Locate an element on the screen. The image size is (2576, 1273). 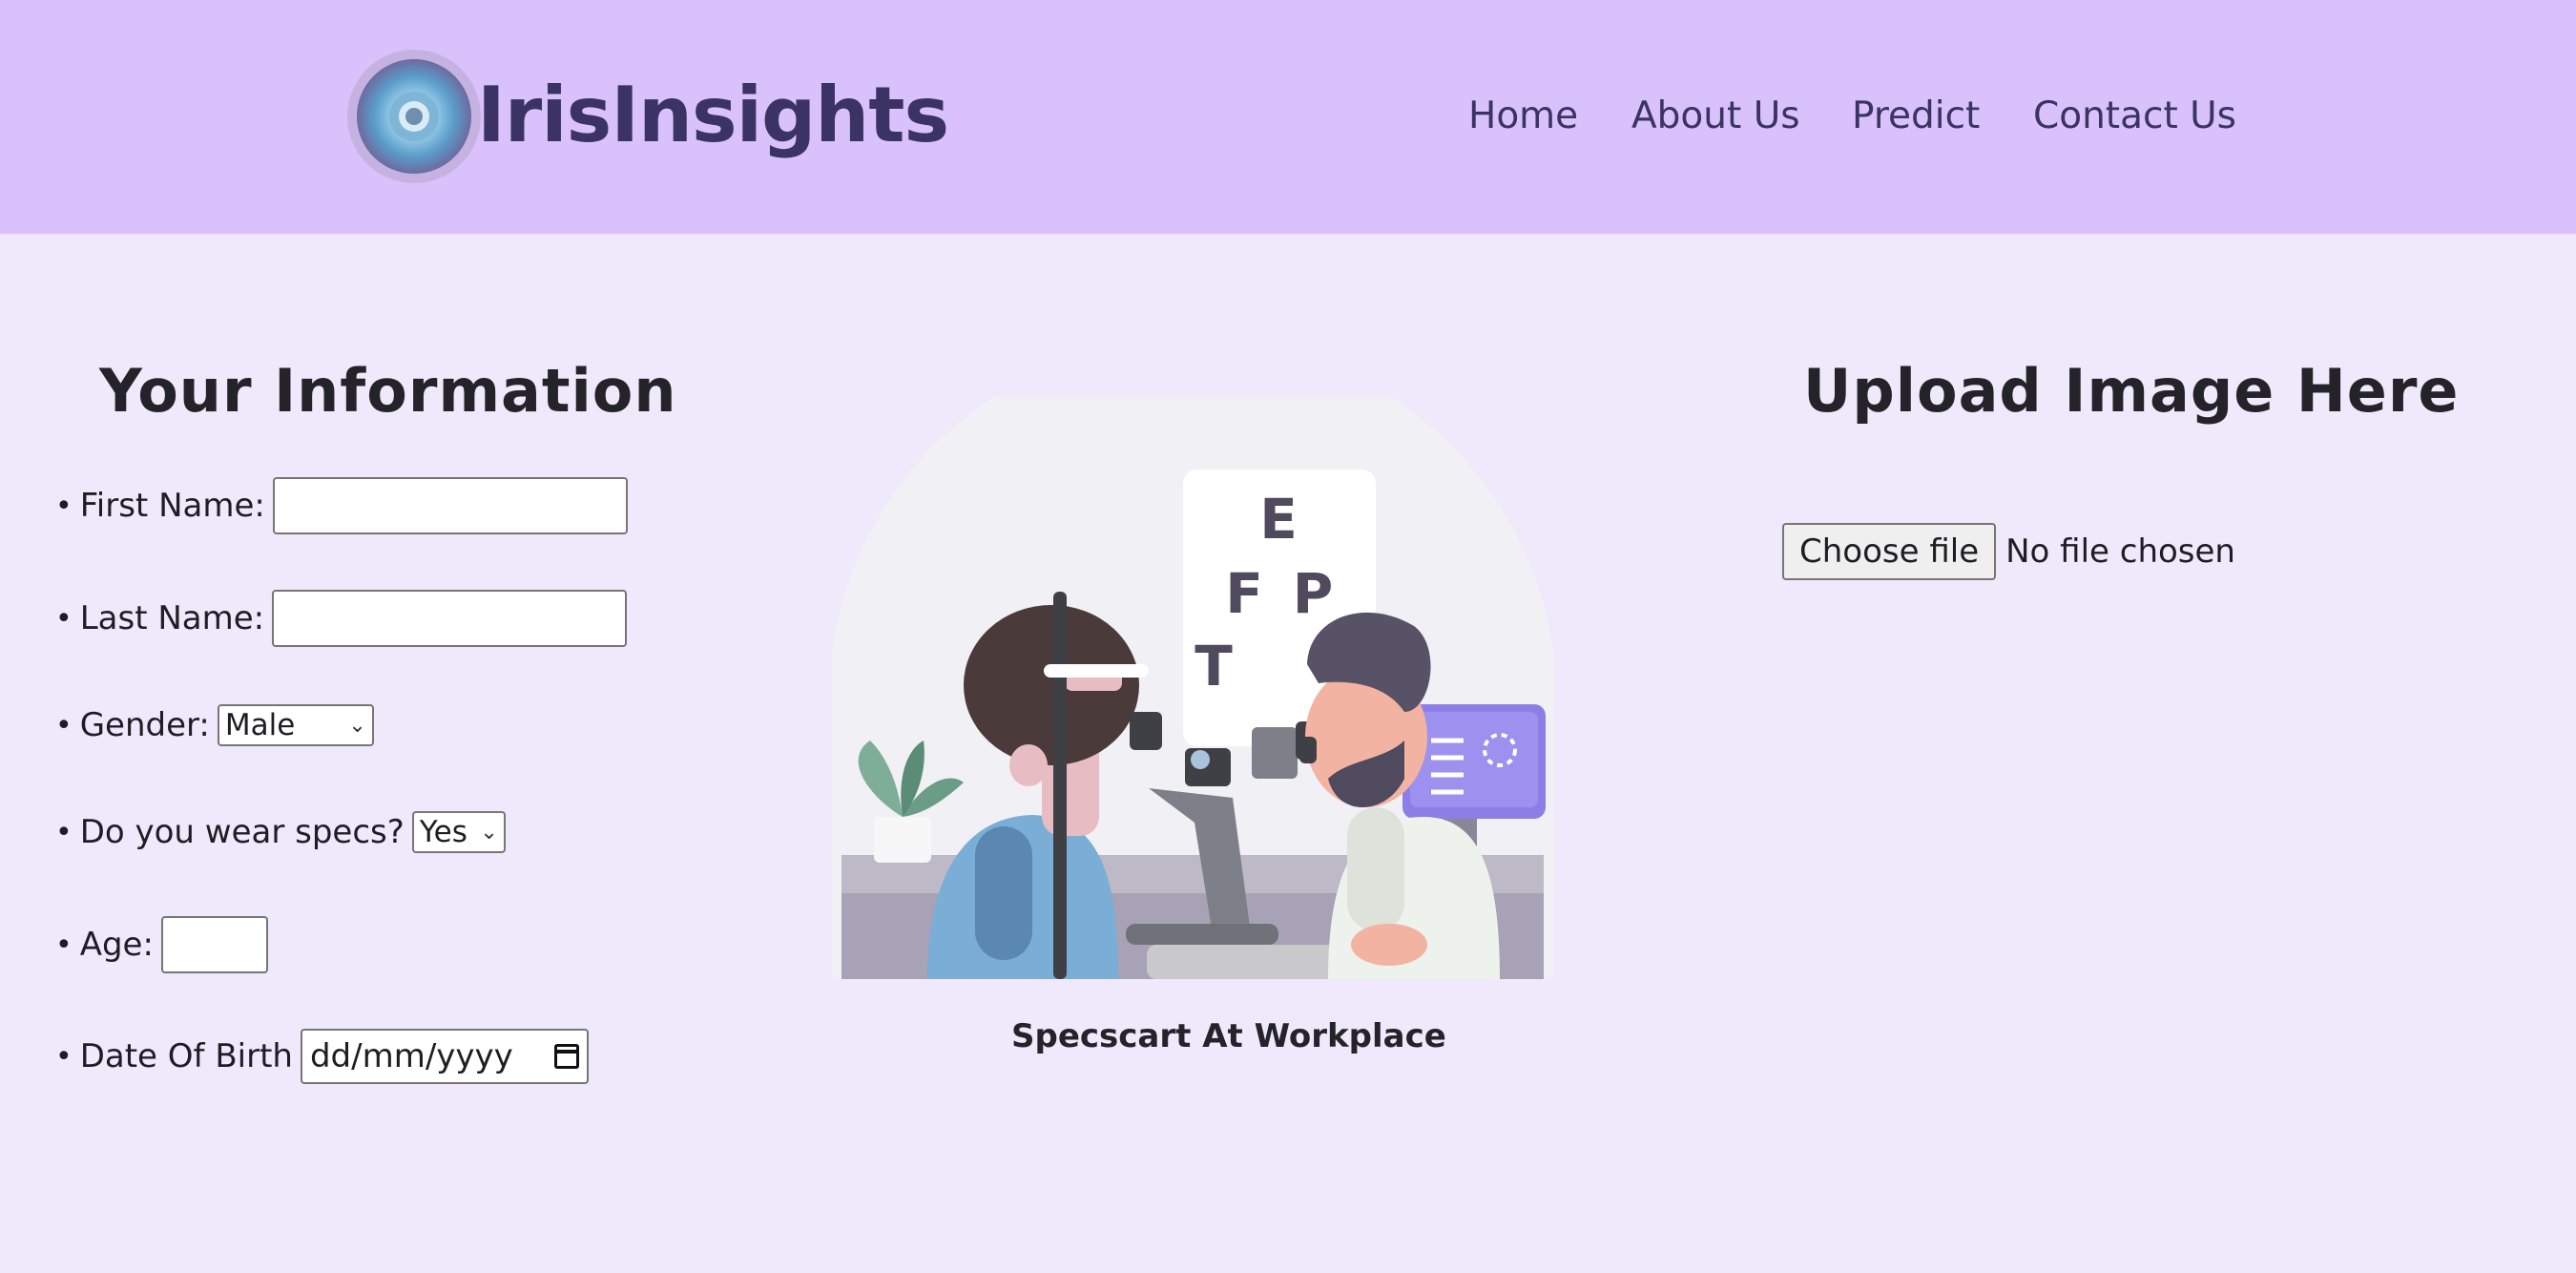
nav-contact-us: Contact Us is located at coordinates (2134, 116).